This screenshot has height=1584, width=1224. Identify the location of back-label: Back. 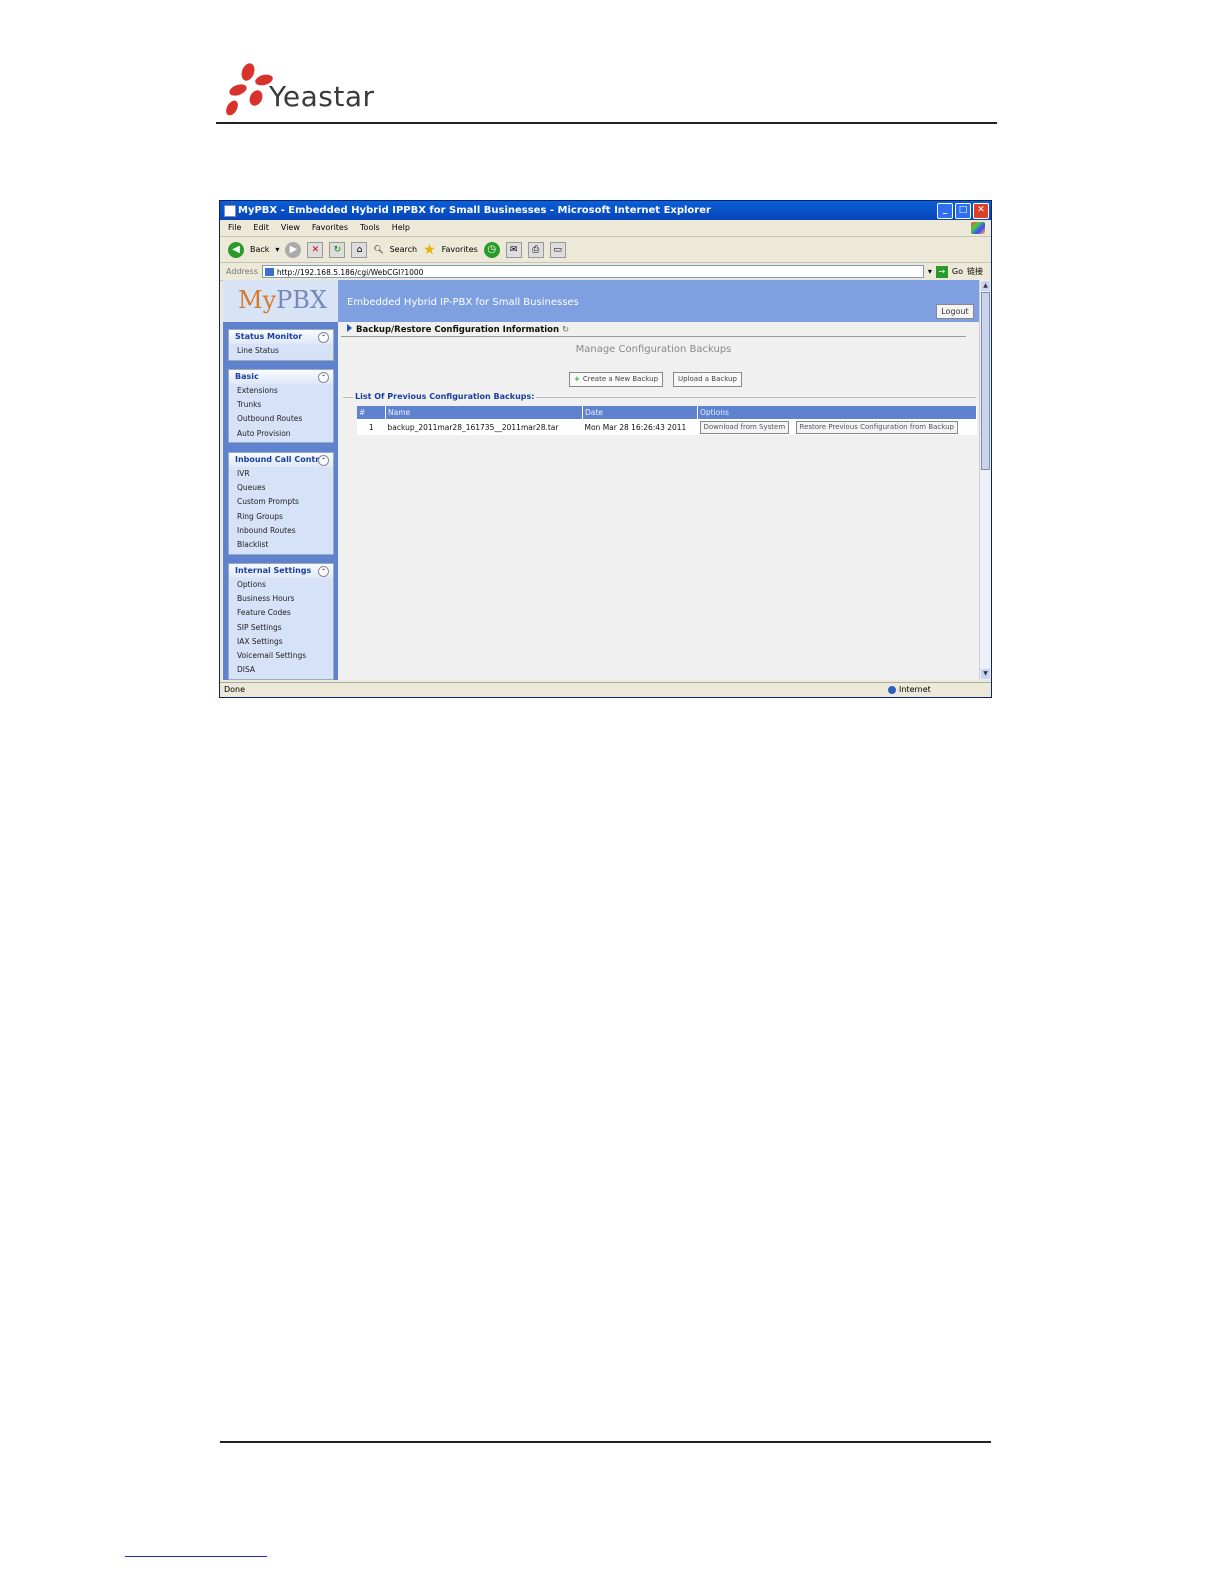
(259, 249).